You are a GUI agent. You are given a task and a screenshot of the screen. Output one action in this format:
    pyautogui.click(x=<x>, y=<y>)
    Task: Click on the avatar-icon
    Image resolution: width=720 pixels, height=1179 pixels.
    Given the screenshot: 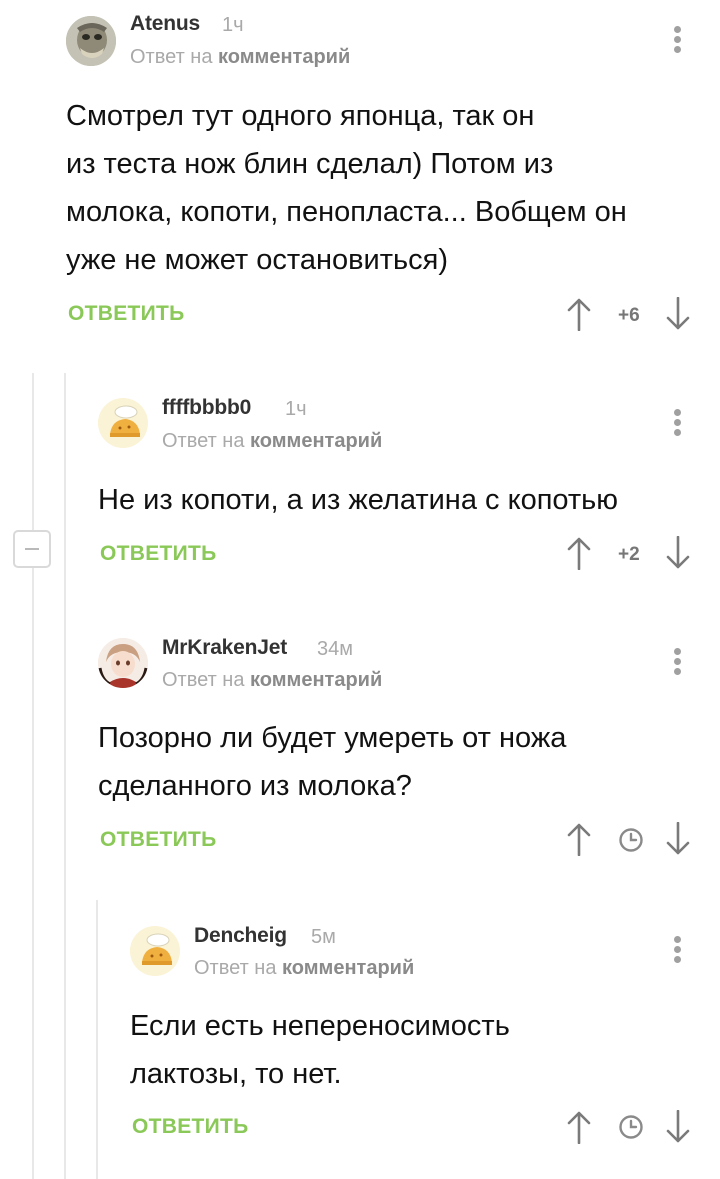 What is the action you would take?
    pyautogui.click(x=155, y=951)
    